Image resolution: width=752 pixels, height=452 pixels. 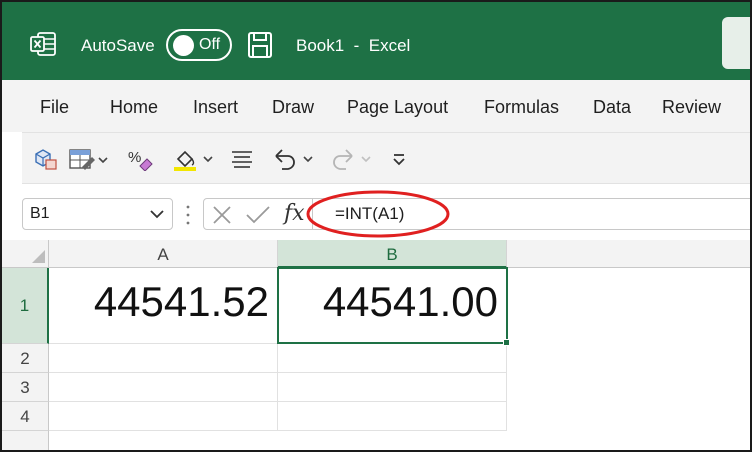 What do you see at coordinates (521, 107) in the screenshot?
I see `menu-formulas: Formulas` at bounding box center [521, 107].